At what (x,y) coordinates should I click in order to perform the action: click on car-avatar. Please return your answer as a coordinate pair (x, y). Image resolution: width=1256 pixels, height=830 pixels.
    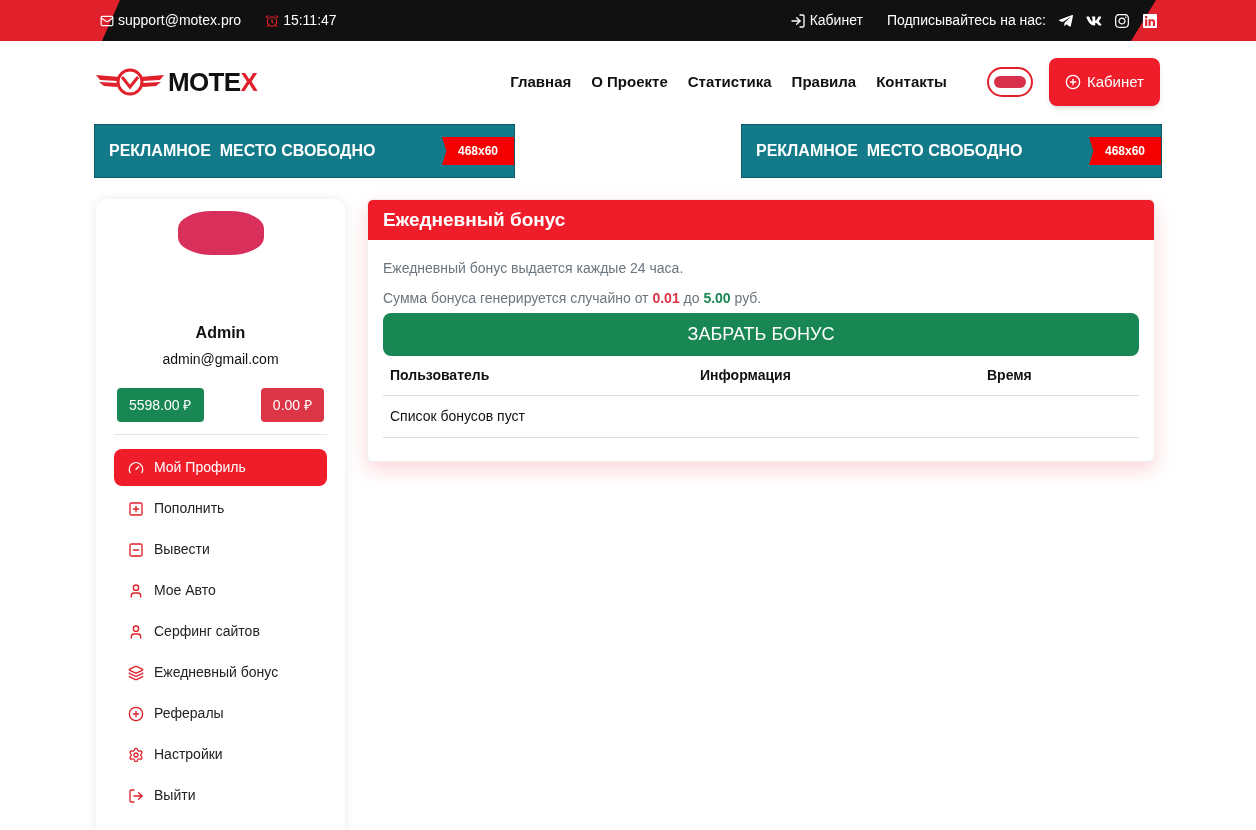
    Looking at the image, I should click on (1009, 82).